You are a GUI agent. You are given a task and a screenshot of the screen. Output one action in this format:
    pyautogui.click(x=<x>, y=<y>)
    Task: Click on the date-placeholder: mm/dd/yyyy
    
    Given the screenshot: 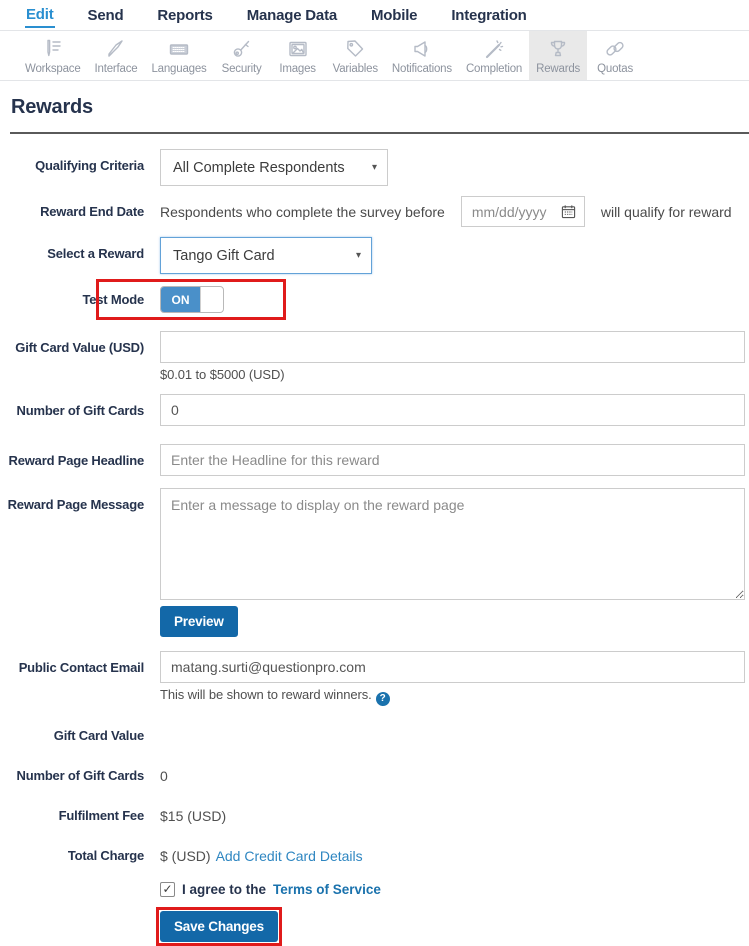 What is the action you would take?
    pyautogui.click(x=509, y=212)
    